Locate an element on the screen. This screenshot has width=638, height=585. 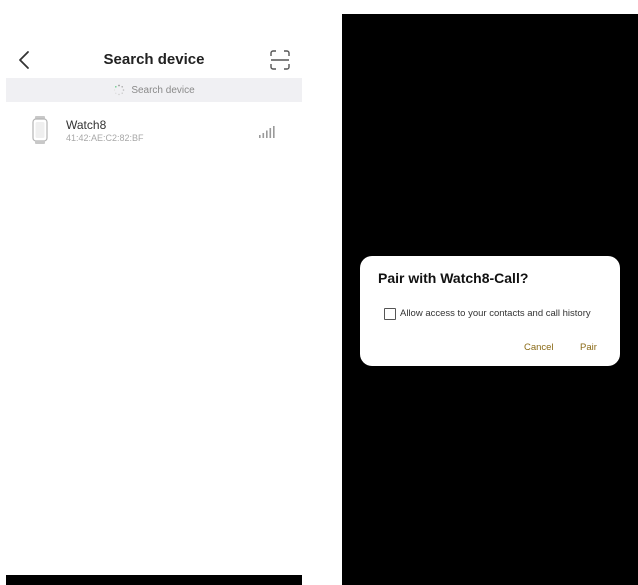
allow-access-checkbox is located at coordinates (390, 314).